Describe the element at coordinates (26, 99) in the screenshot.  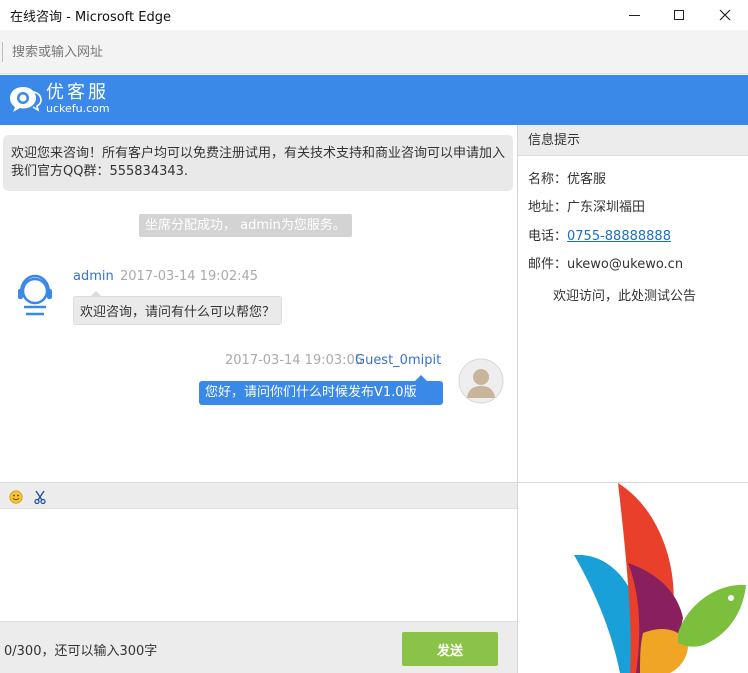
I see `chat-logo-icon` at that location.